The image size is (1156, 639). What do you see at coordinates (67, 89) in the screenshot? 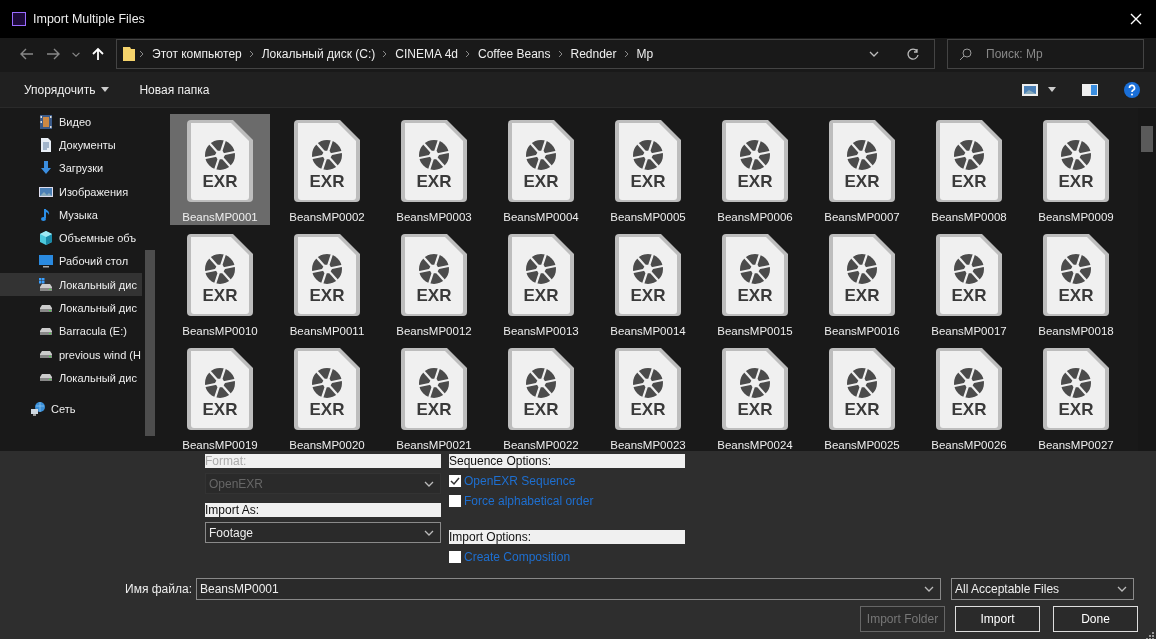
I see `organize-menu: Упорядочить` at bounding box center [67, 89].